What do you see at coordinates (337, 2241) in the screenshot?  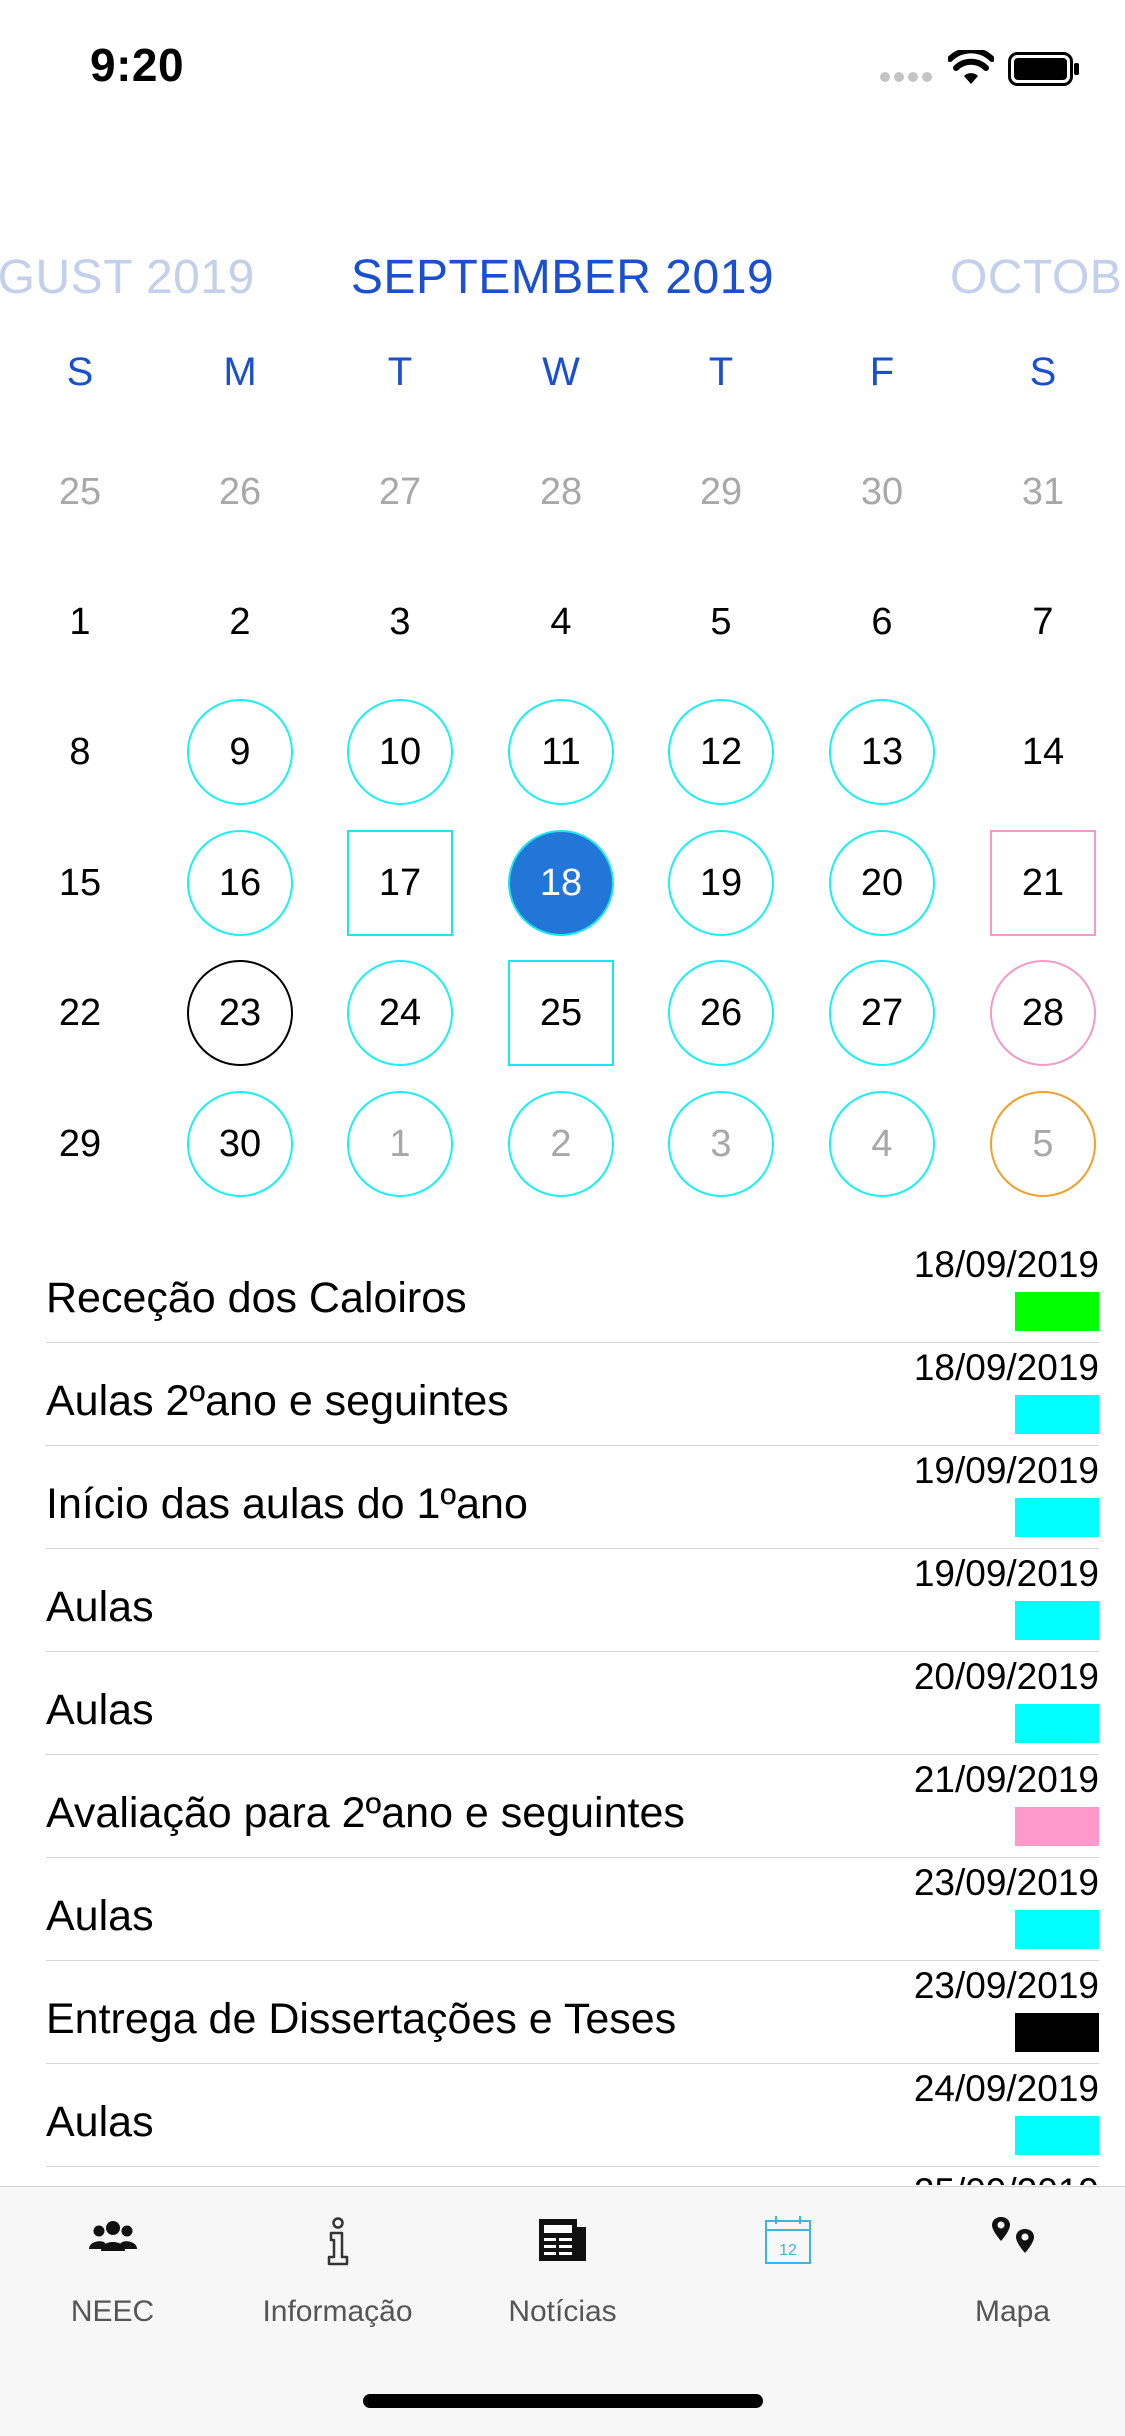 I see `info-icon` at bounding box center [337, 2241].